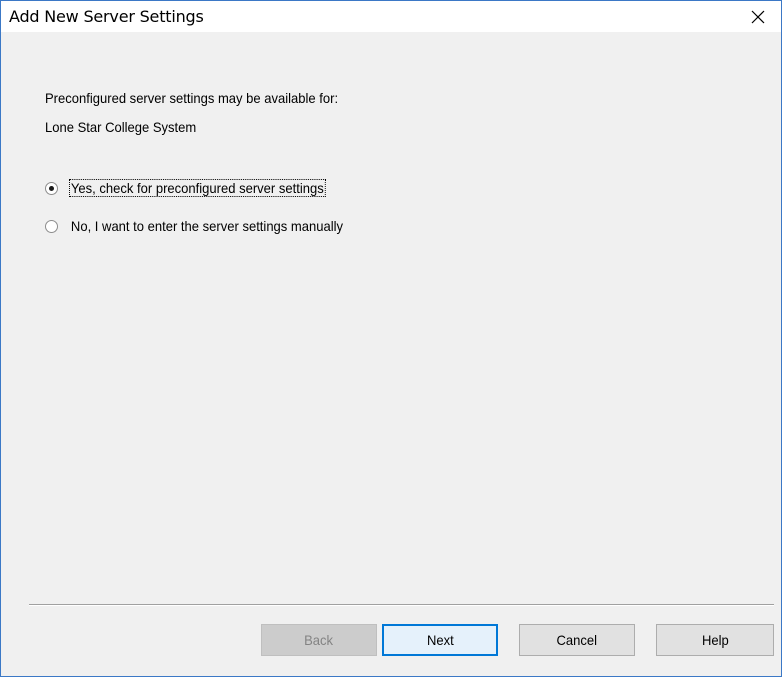  Describe the element at coordinates (106, 16) in the screenshot. I see `window-title: Add New Server Settings` at that location.